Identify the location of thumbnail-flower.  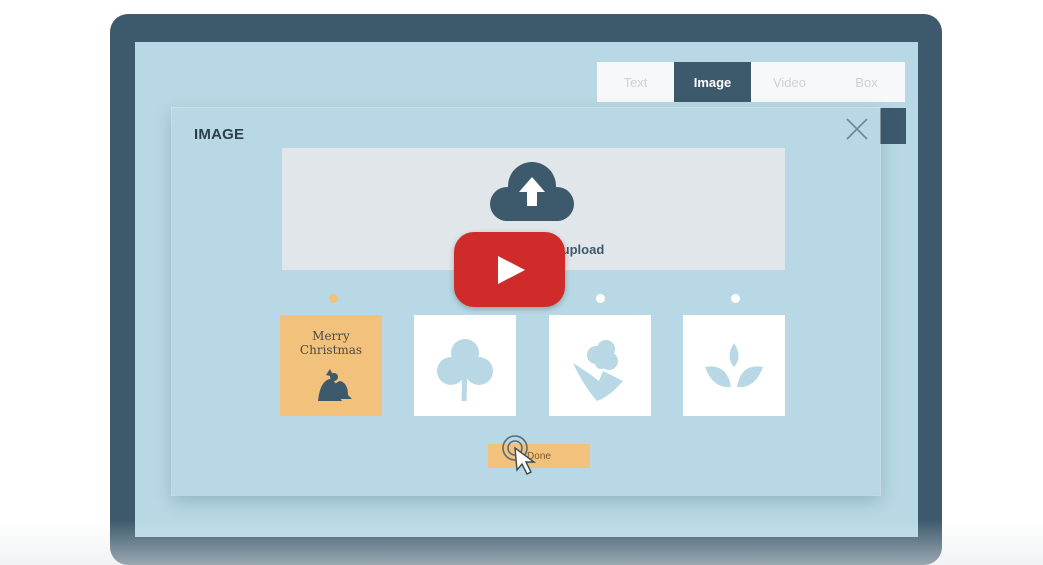
(600, 365).